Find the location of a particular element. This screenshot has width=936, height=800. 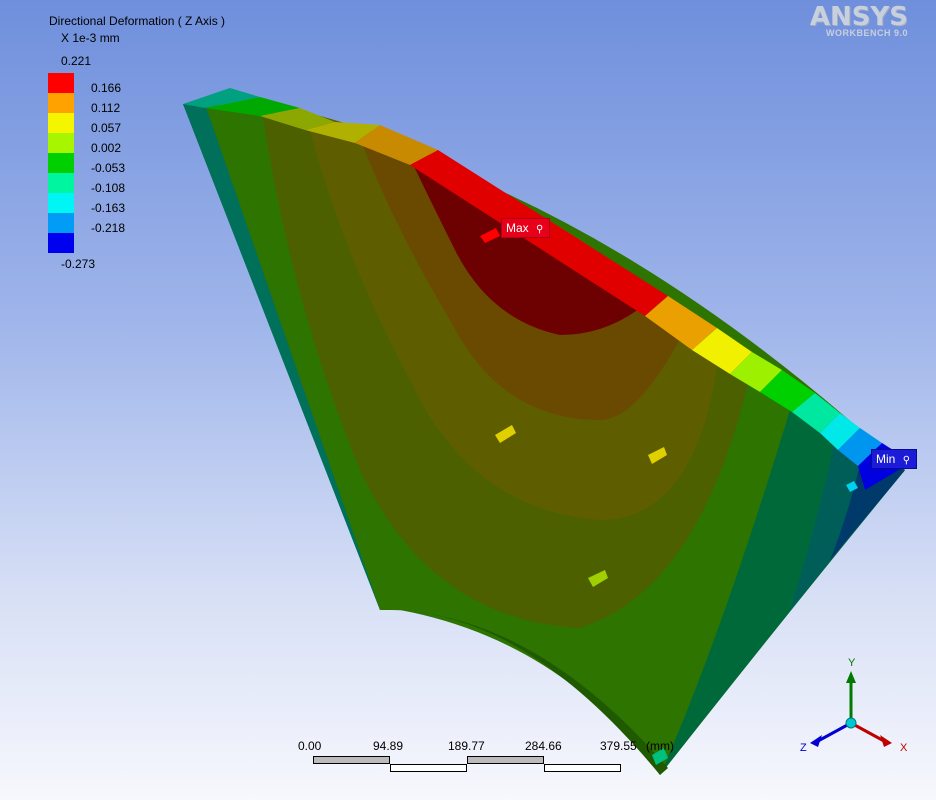

triad-y-arrow is located at coordinates (851, 677).